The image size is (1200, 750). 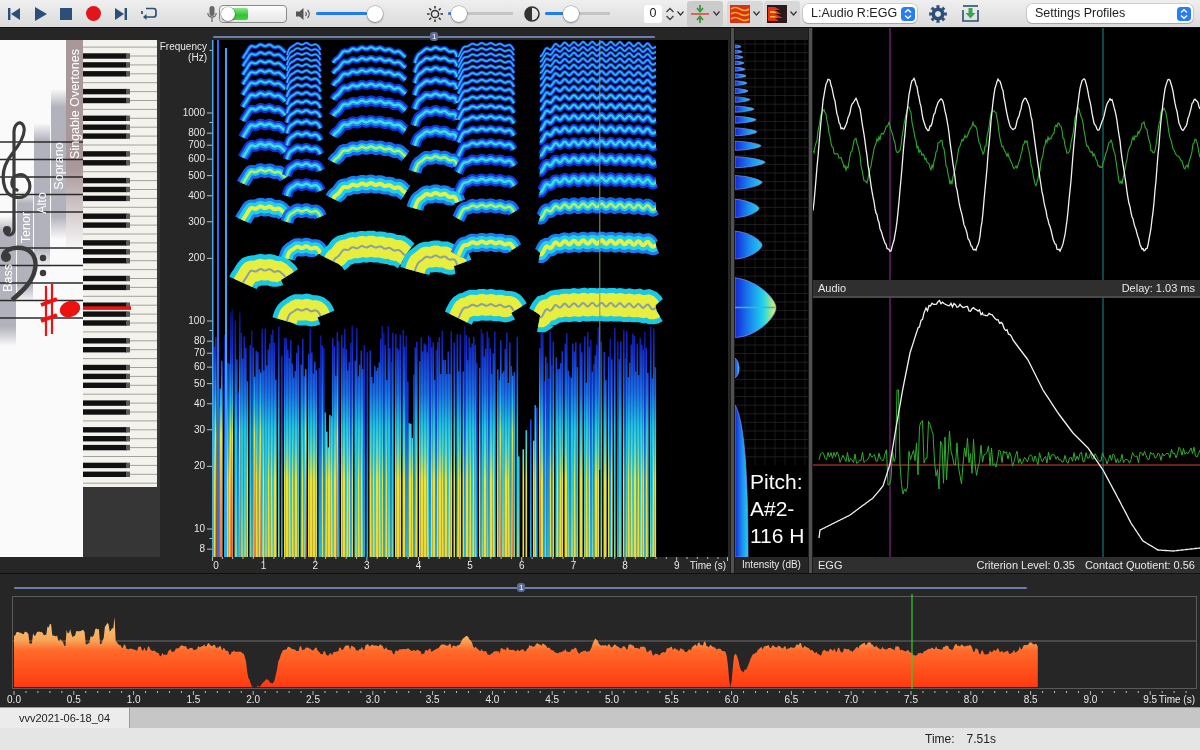 What do you see at coordinates (911, 700) in the screenshot?
I see `tick-label: 7.5` at bounding box center [911, 700].